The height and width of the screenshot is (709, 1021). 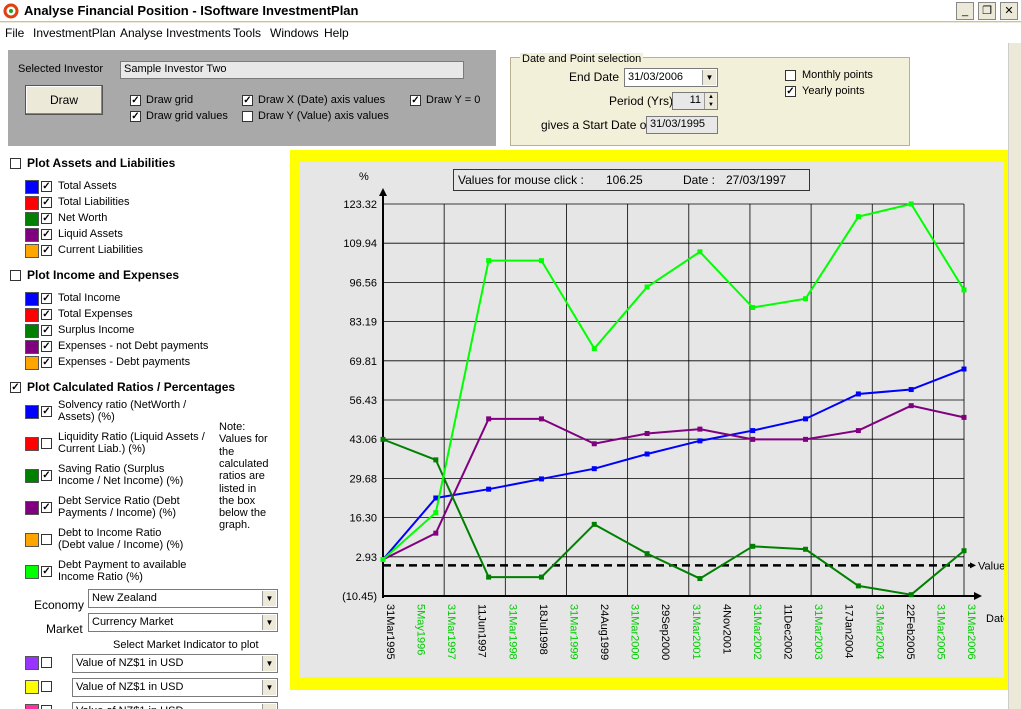 I want to click on vertical-scrollbar, so click(x=1014, y=376).